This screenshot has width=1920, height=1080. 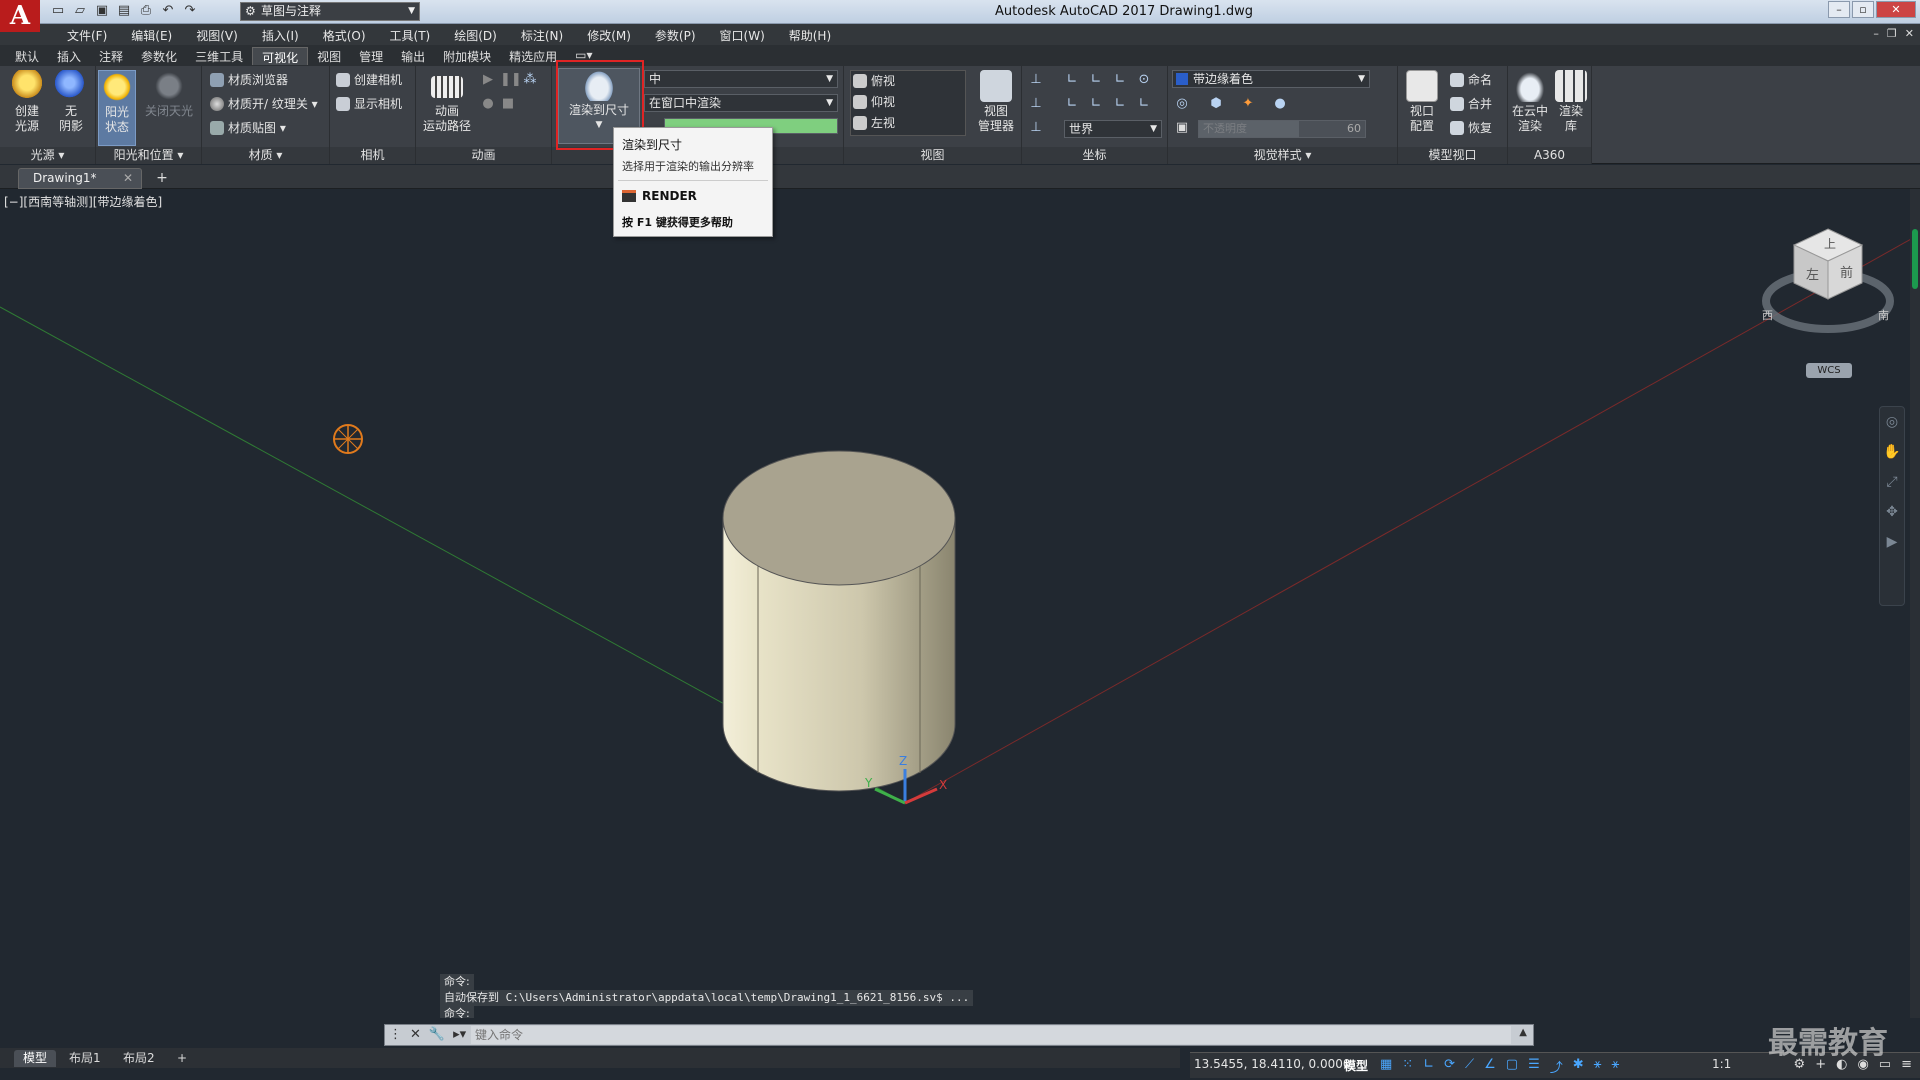 What do you see at coordinates (742, 35) in the screenshot?
I see `menu-window: 窗口(W)` at bounding box center [742, 35].